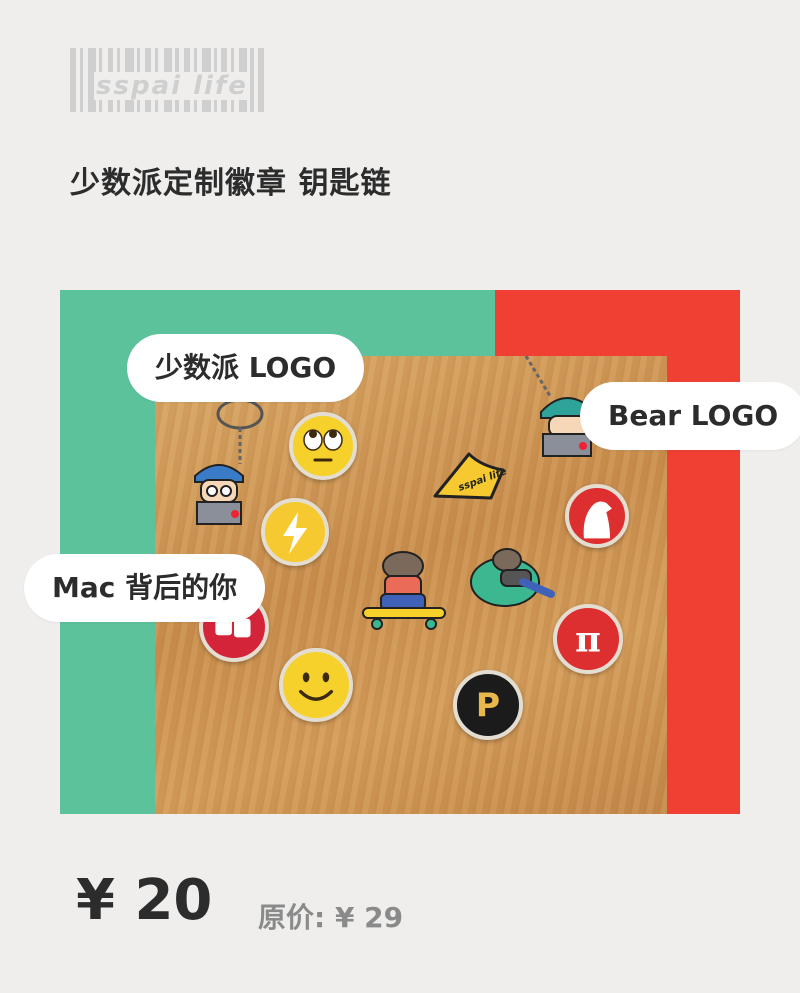 The height and width of the screenshot is (993, 800). What do you see at coordinates (144, 900) in the screenshot?
I see `current-price: ¥ 20` at bounding box center [144, 900].